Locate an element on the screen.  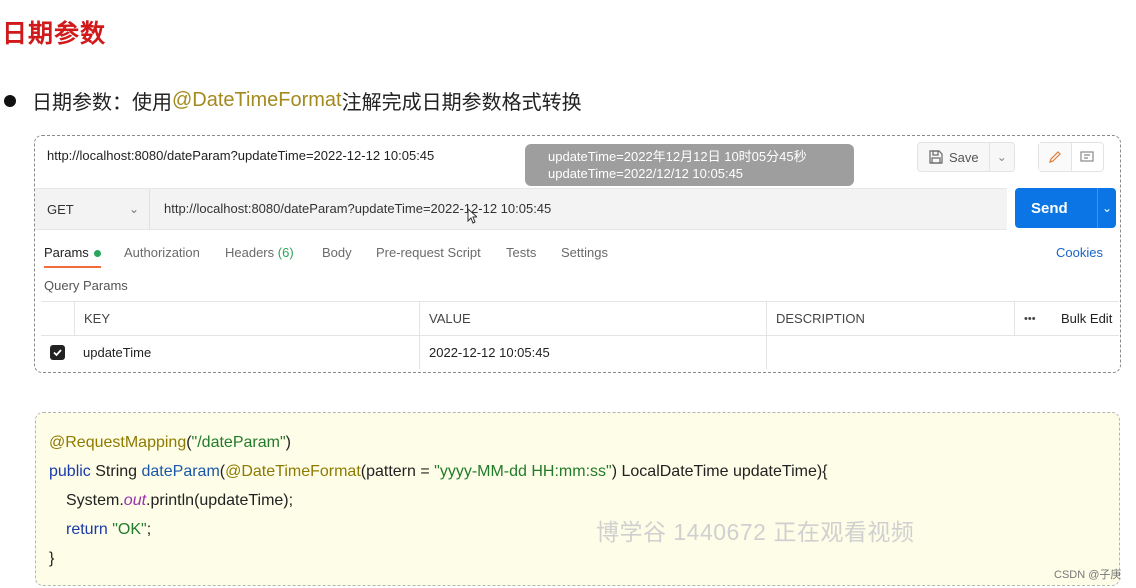
tab-params-label: Params is located at coordinates (66, 252).